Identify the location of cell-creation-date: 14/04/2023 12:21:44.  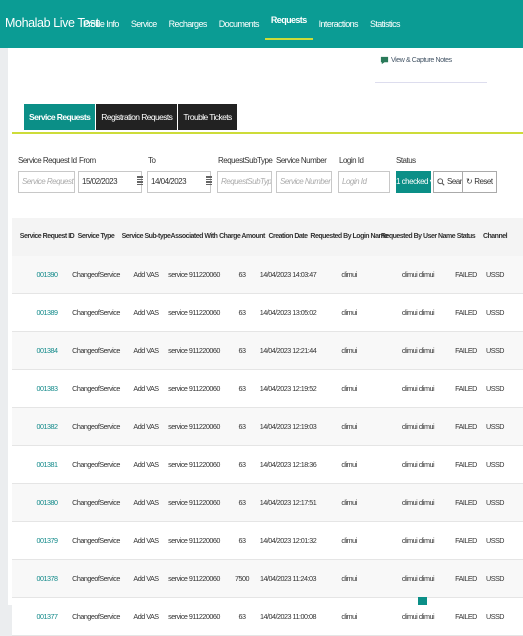
(288, 350).